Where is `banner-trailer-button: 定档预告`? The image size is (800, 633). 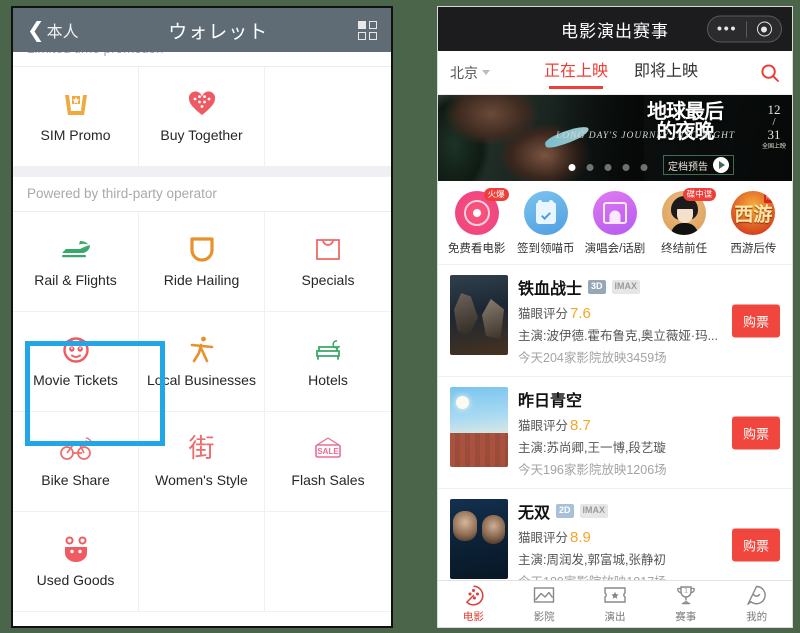 banner-trailer-button: 定档预告 is located at coordinates (698, 165).